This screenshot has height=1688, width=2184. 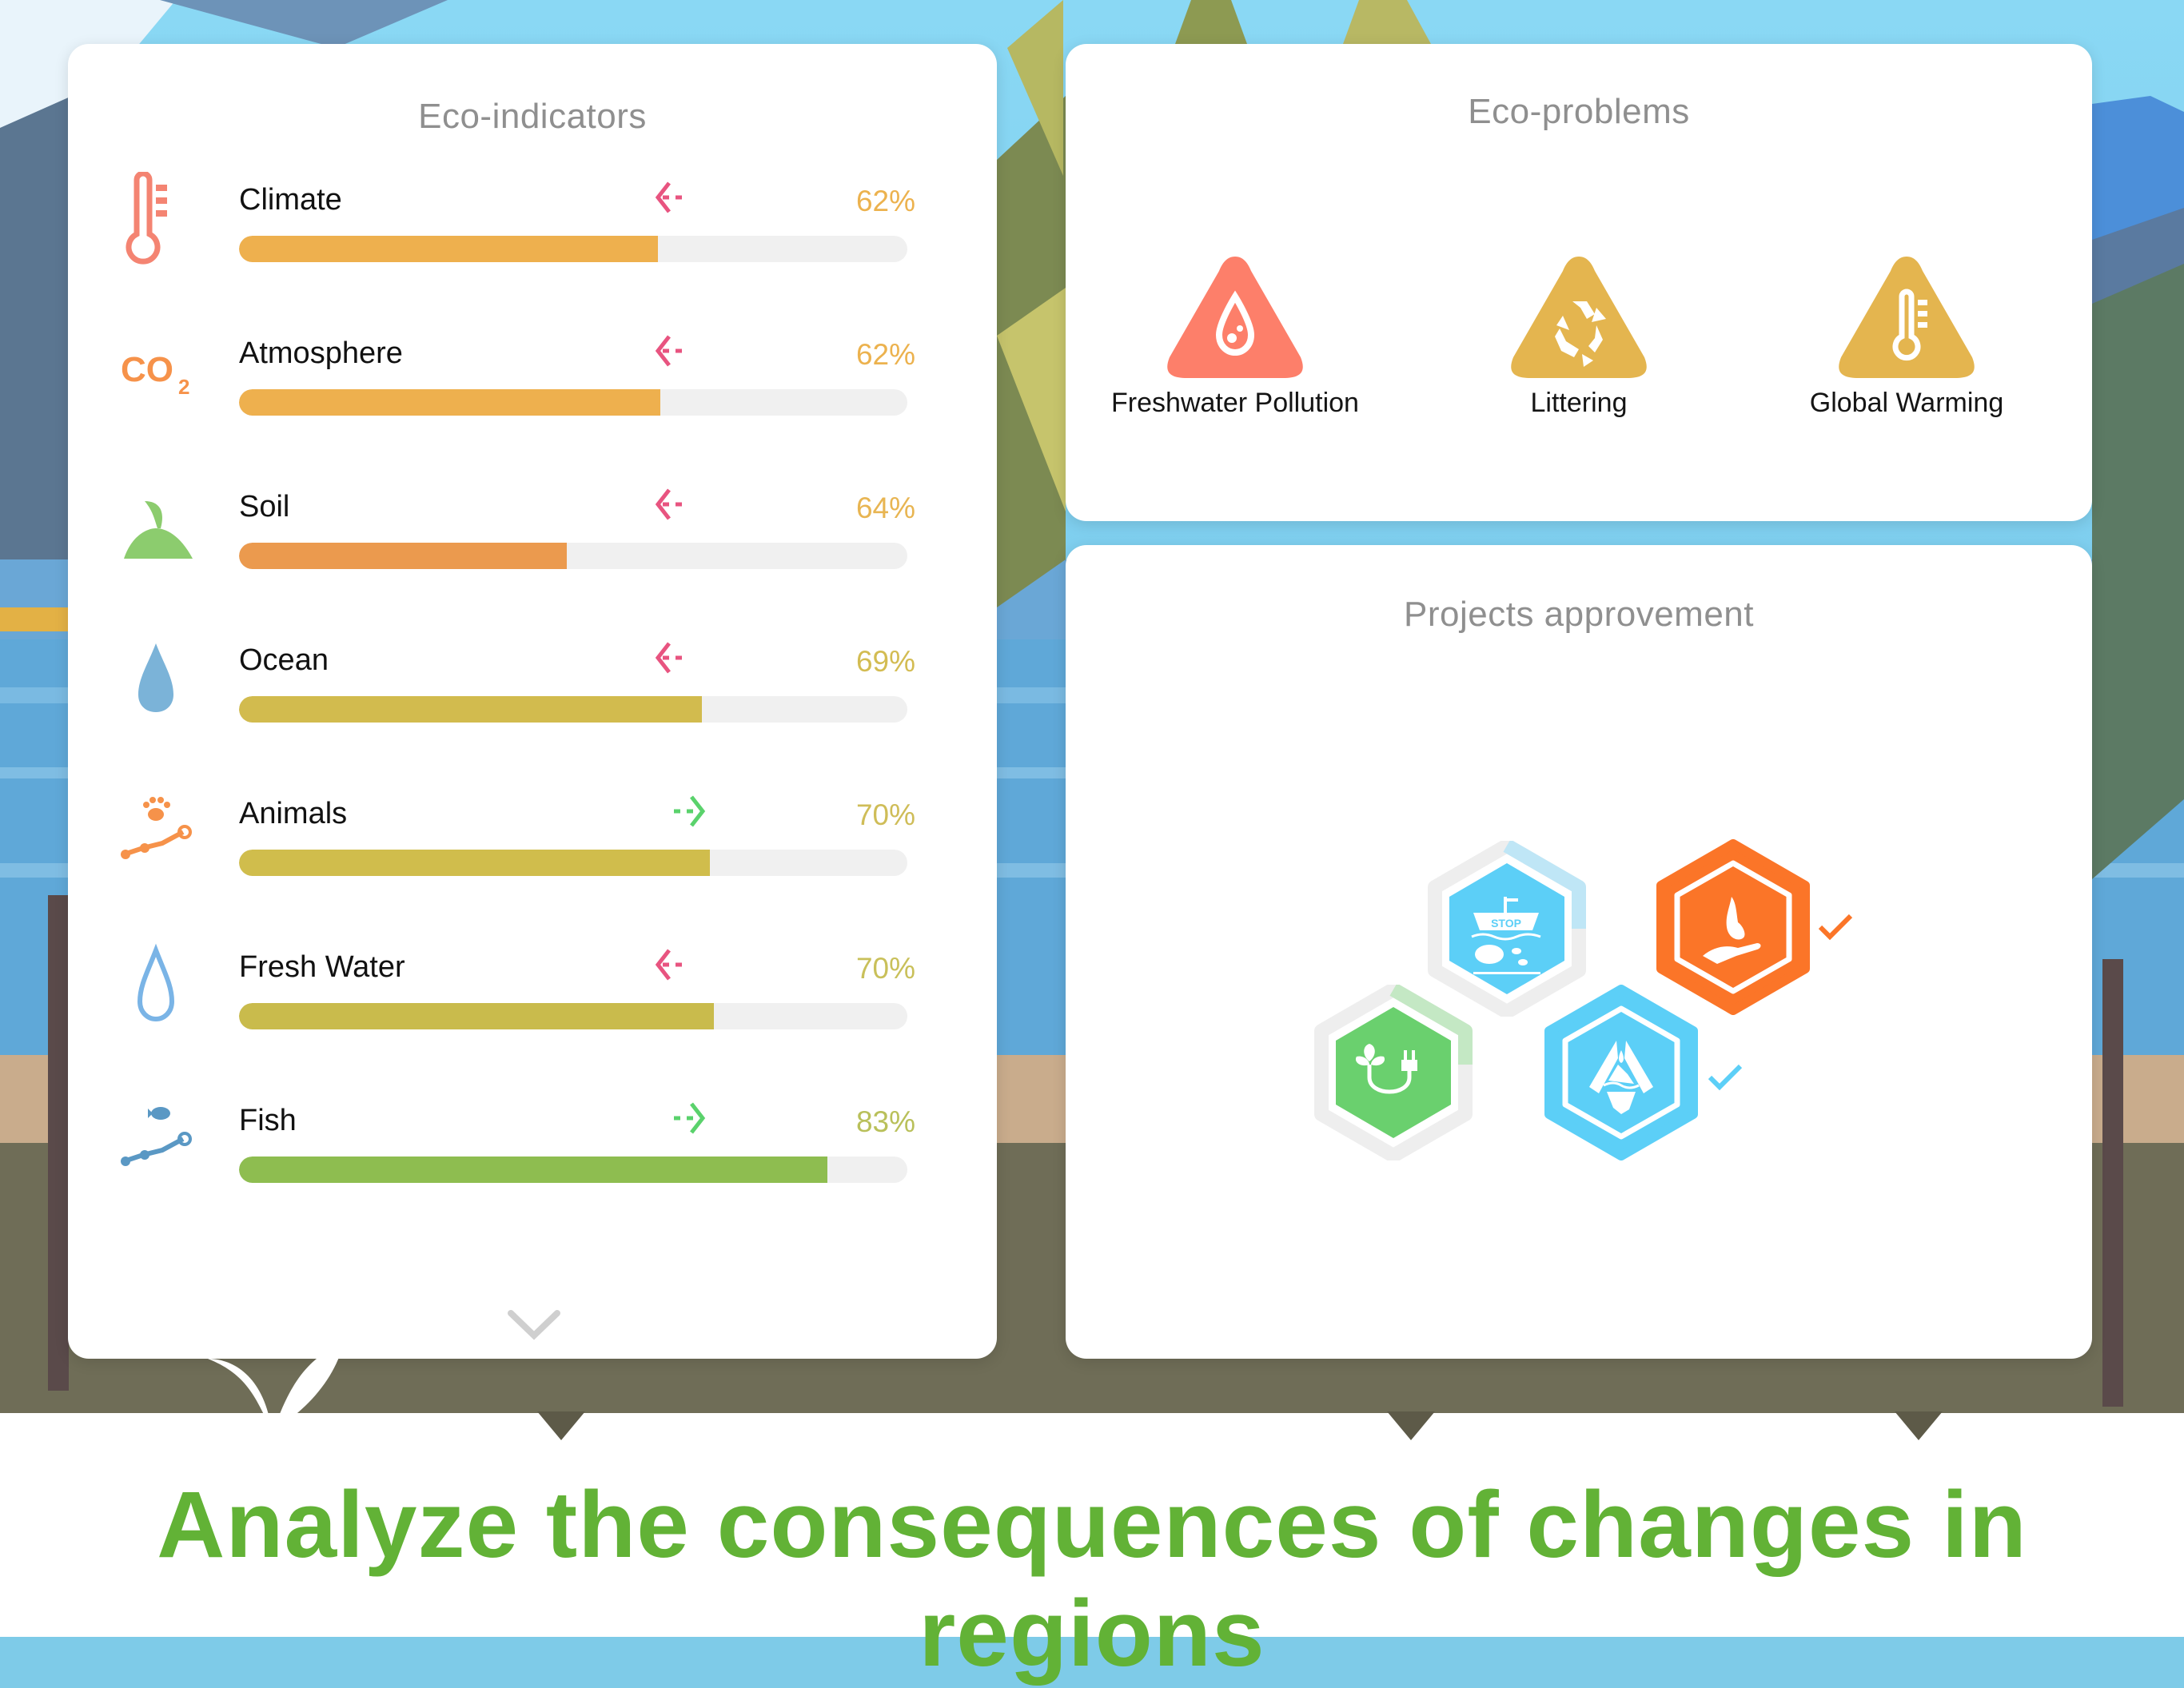 I want to click on projects-approvement-title: Projects approvement, so click(x=1579, y=614).